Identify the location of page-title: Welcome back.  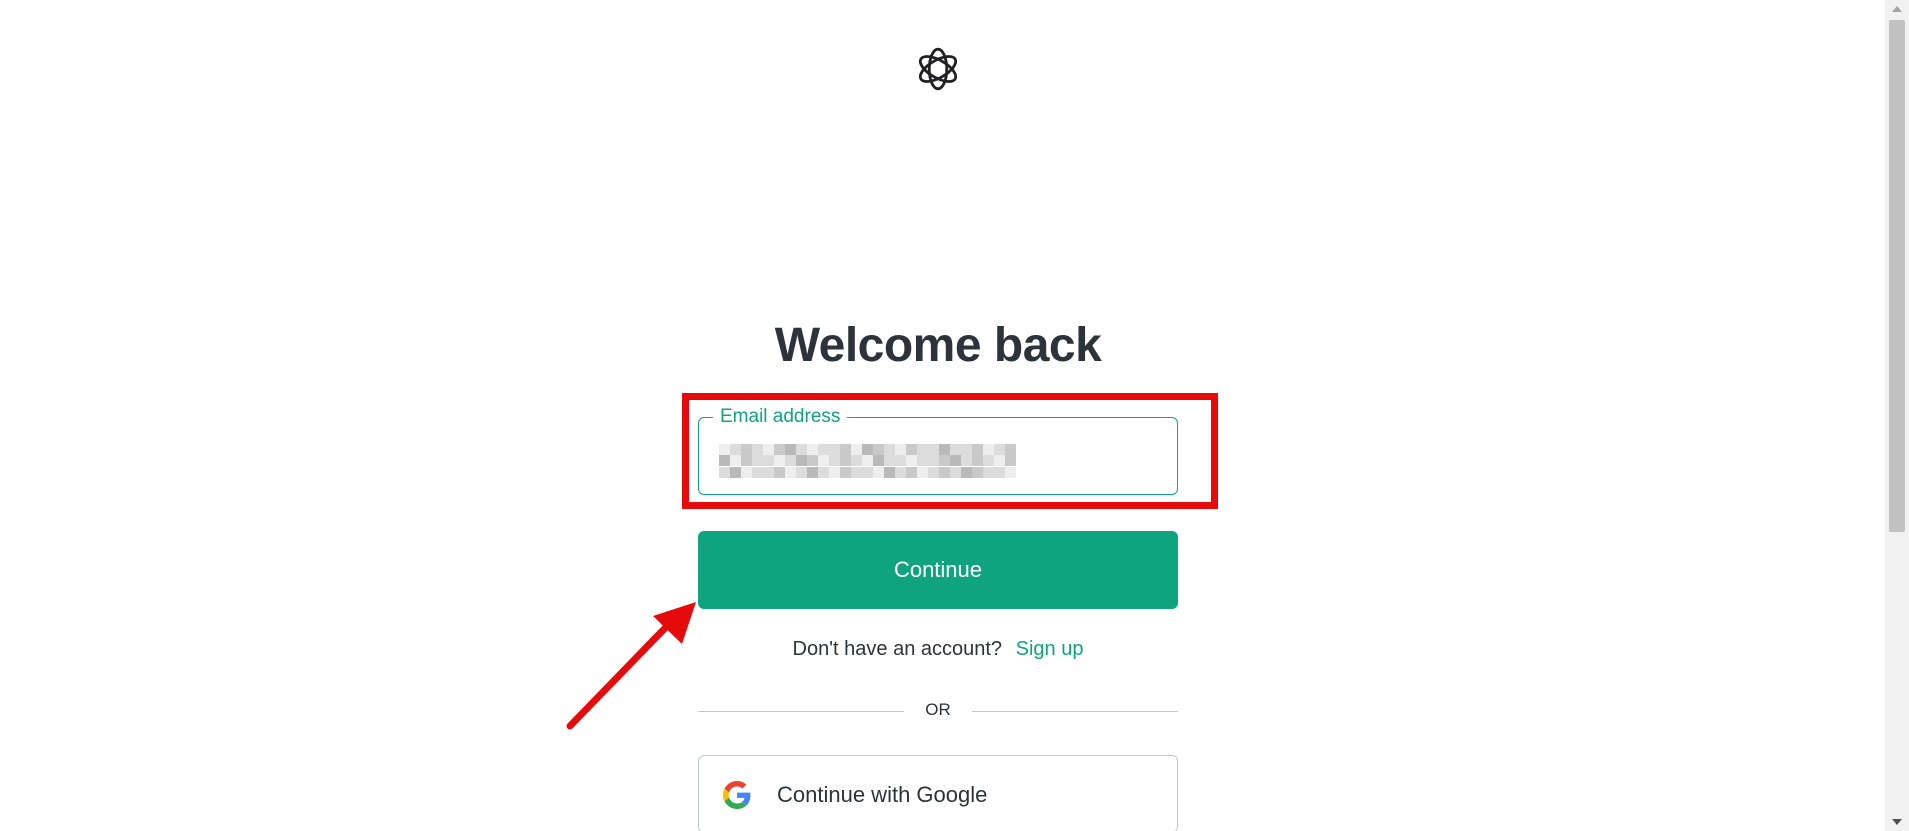
(938, 345).